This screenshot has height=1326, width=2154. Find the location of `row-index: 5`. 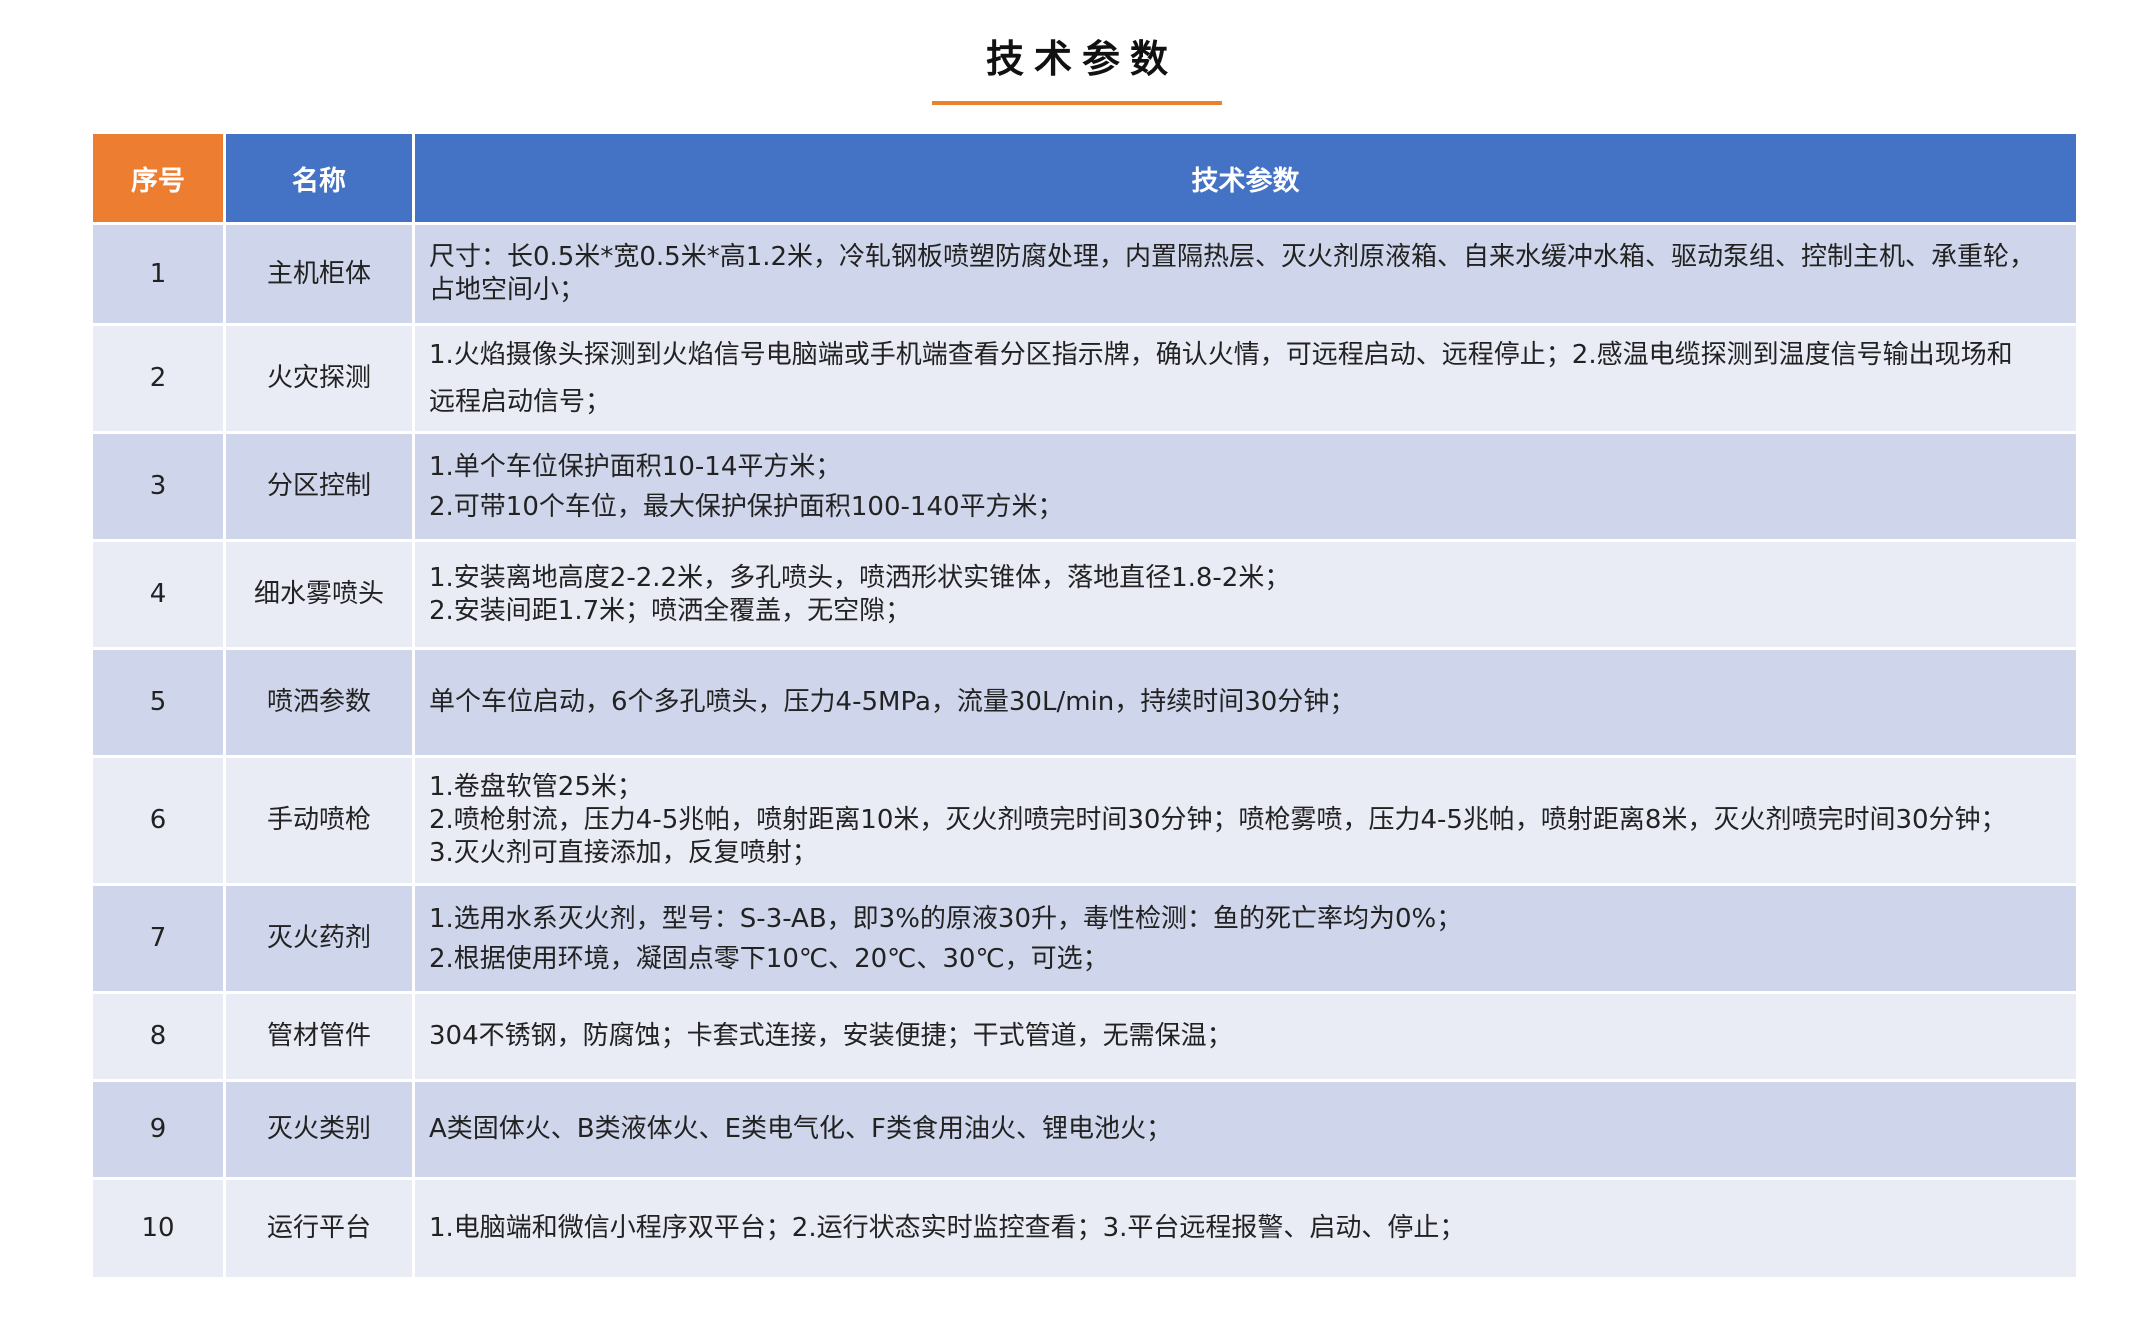

row-index: 5 is located at coordinates (158, 702).